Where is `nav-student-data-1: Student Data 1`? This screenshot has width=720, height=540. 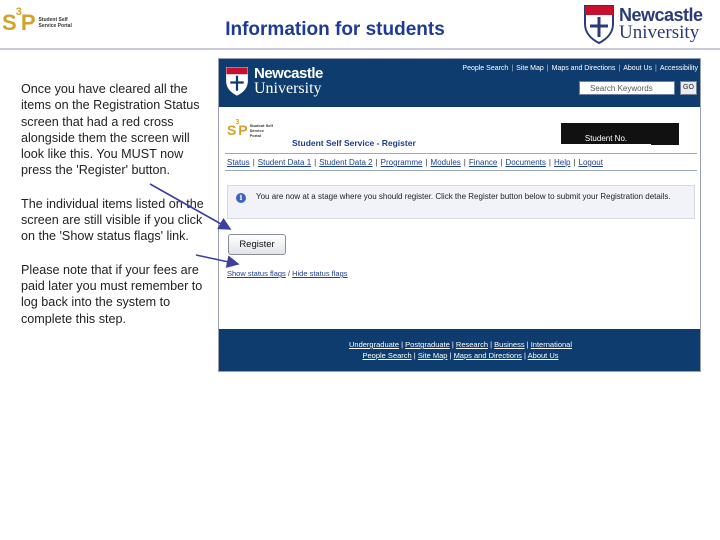 nav-student-data-1: Student Data 1 is located at coordinates (284, 162).